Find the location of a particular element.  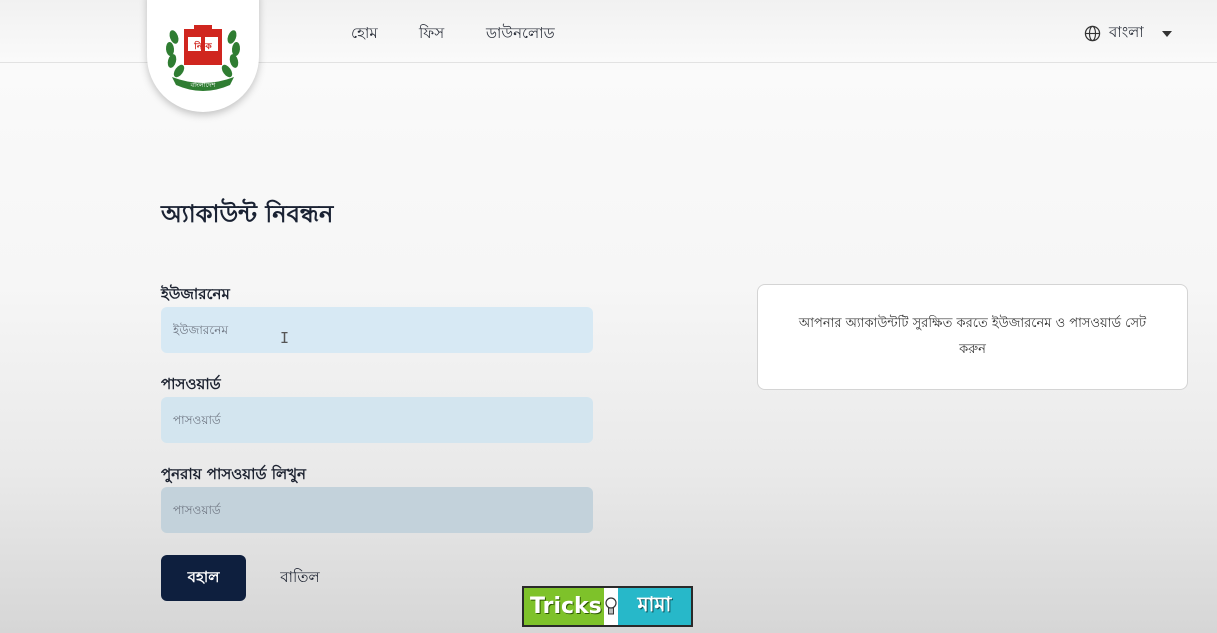

language-selector: বাংলা is located at coordinates (1128, 33).